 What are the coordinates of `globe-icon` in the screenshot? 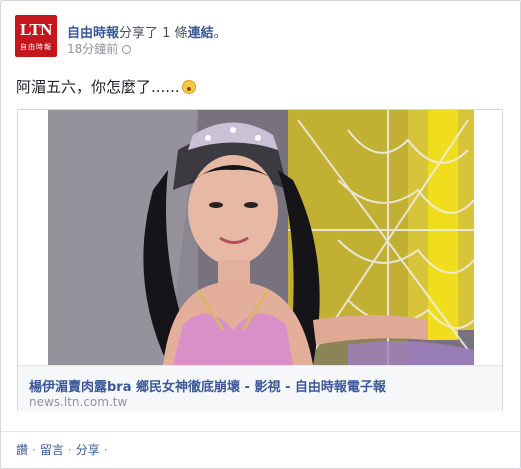 It's located at (127, 49).